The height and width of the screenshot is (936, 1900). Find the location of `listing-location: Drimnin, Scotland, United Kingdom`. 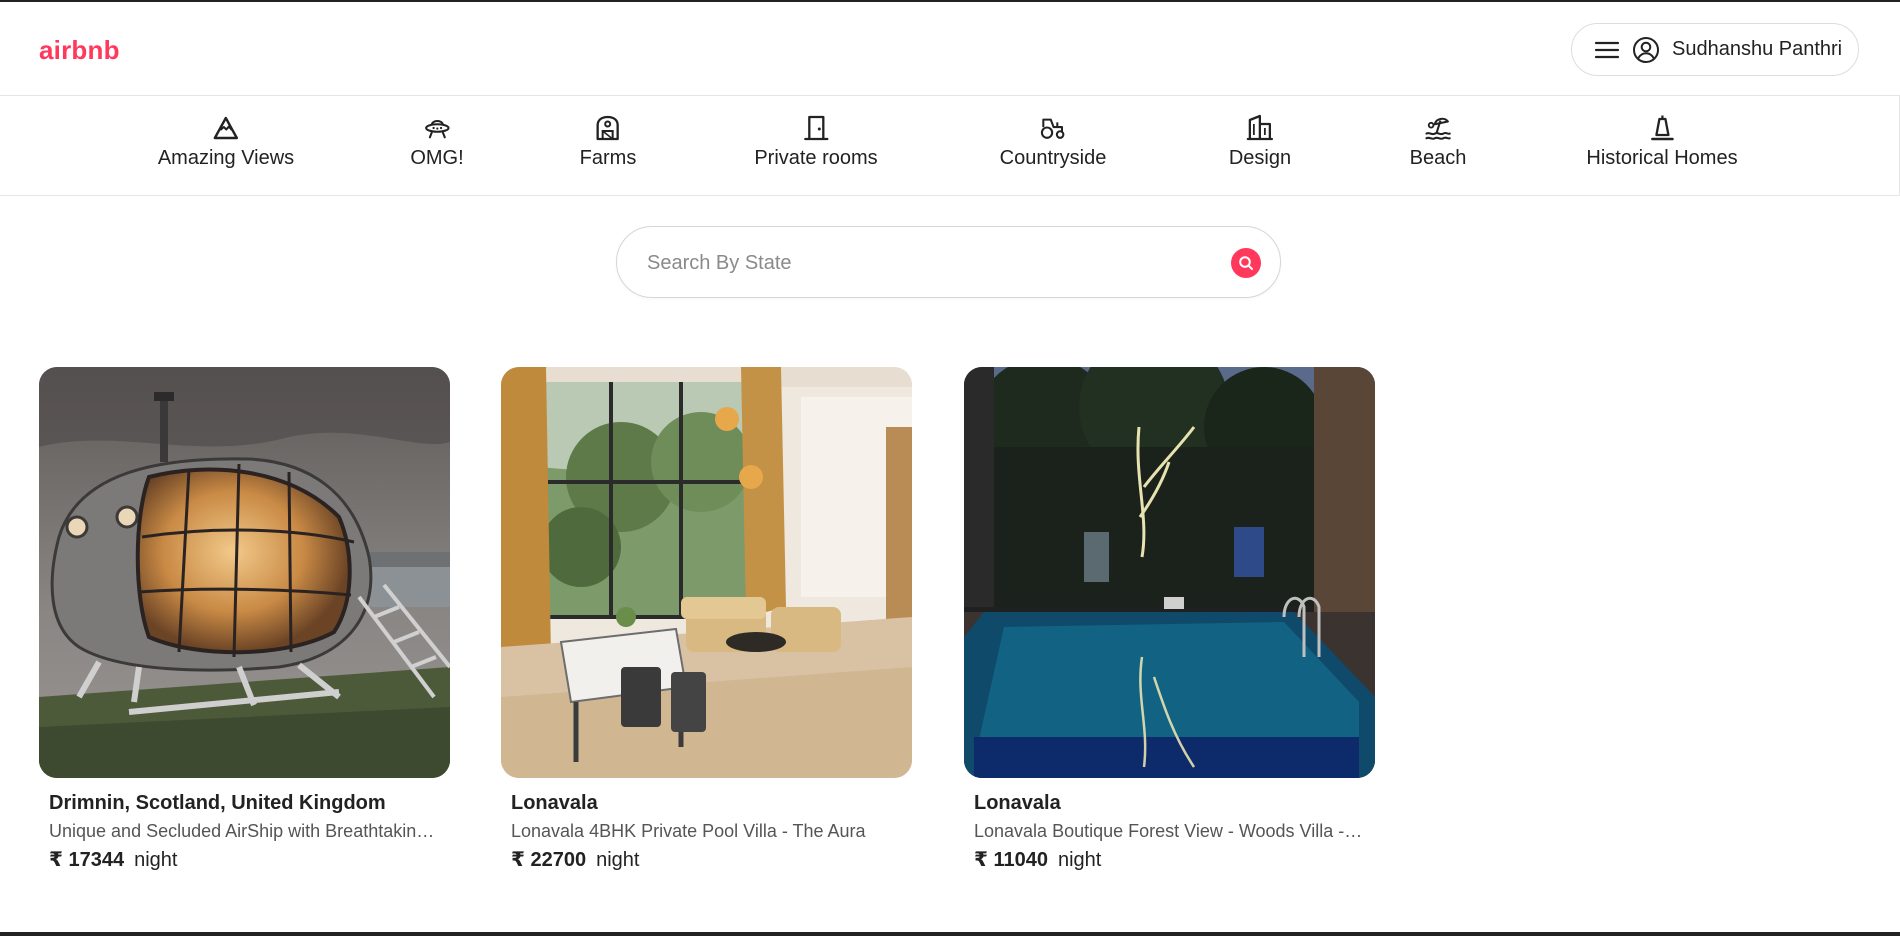

listing-location: Drimnin, Scotland, United Kingdom is located at coordinates (217, 803).